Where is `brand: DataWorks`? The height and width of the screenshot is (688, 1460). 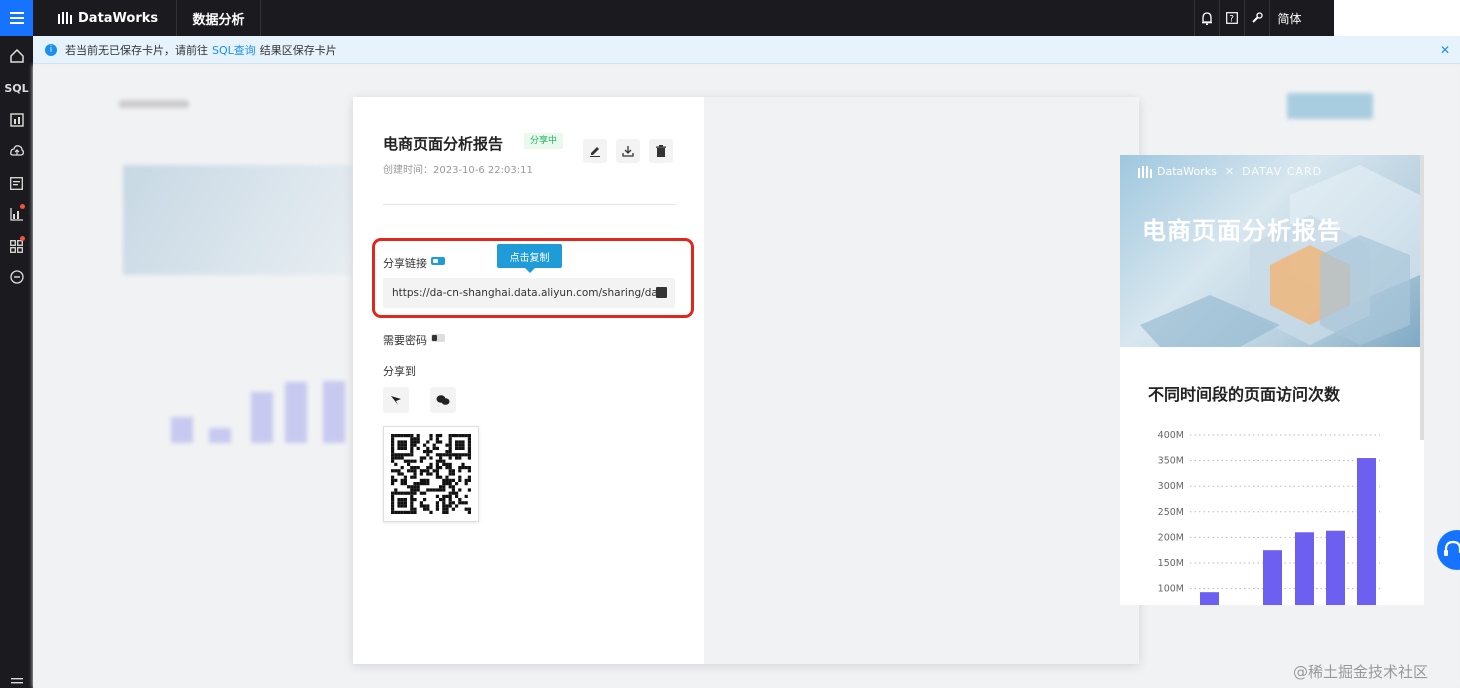
brand: DataWorks is located at coordinates (109, 18).